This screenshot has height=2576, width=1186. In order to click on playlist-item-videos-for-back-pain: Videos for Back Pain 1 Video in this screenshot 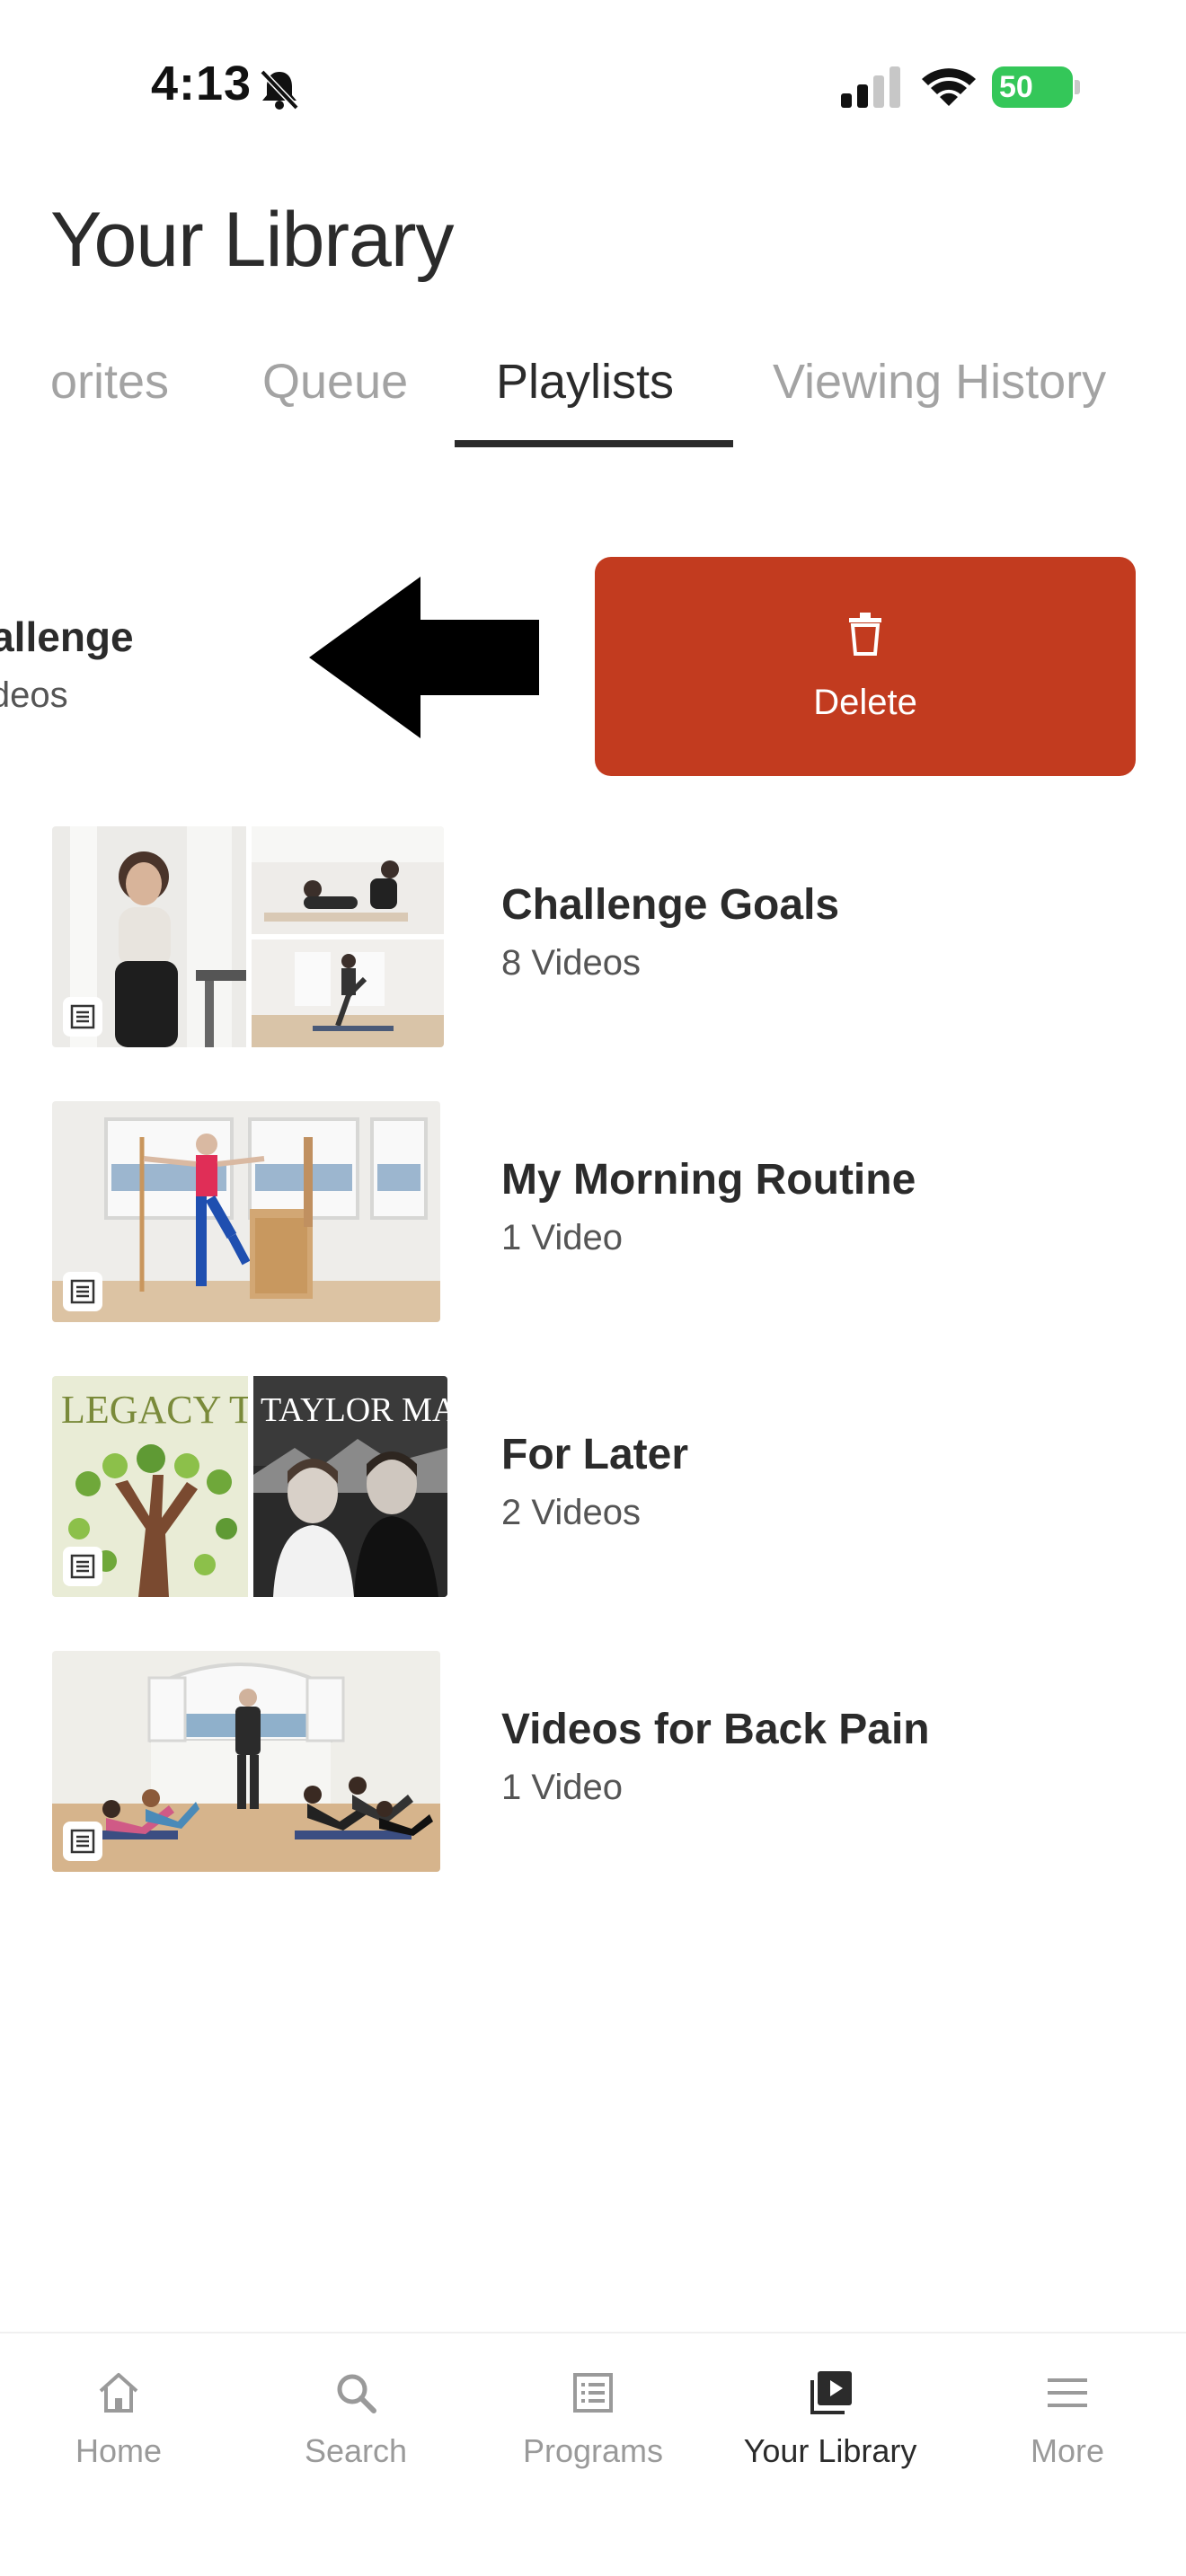, I will do `click(593, 1763)`.